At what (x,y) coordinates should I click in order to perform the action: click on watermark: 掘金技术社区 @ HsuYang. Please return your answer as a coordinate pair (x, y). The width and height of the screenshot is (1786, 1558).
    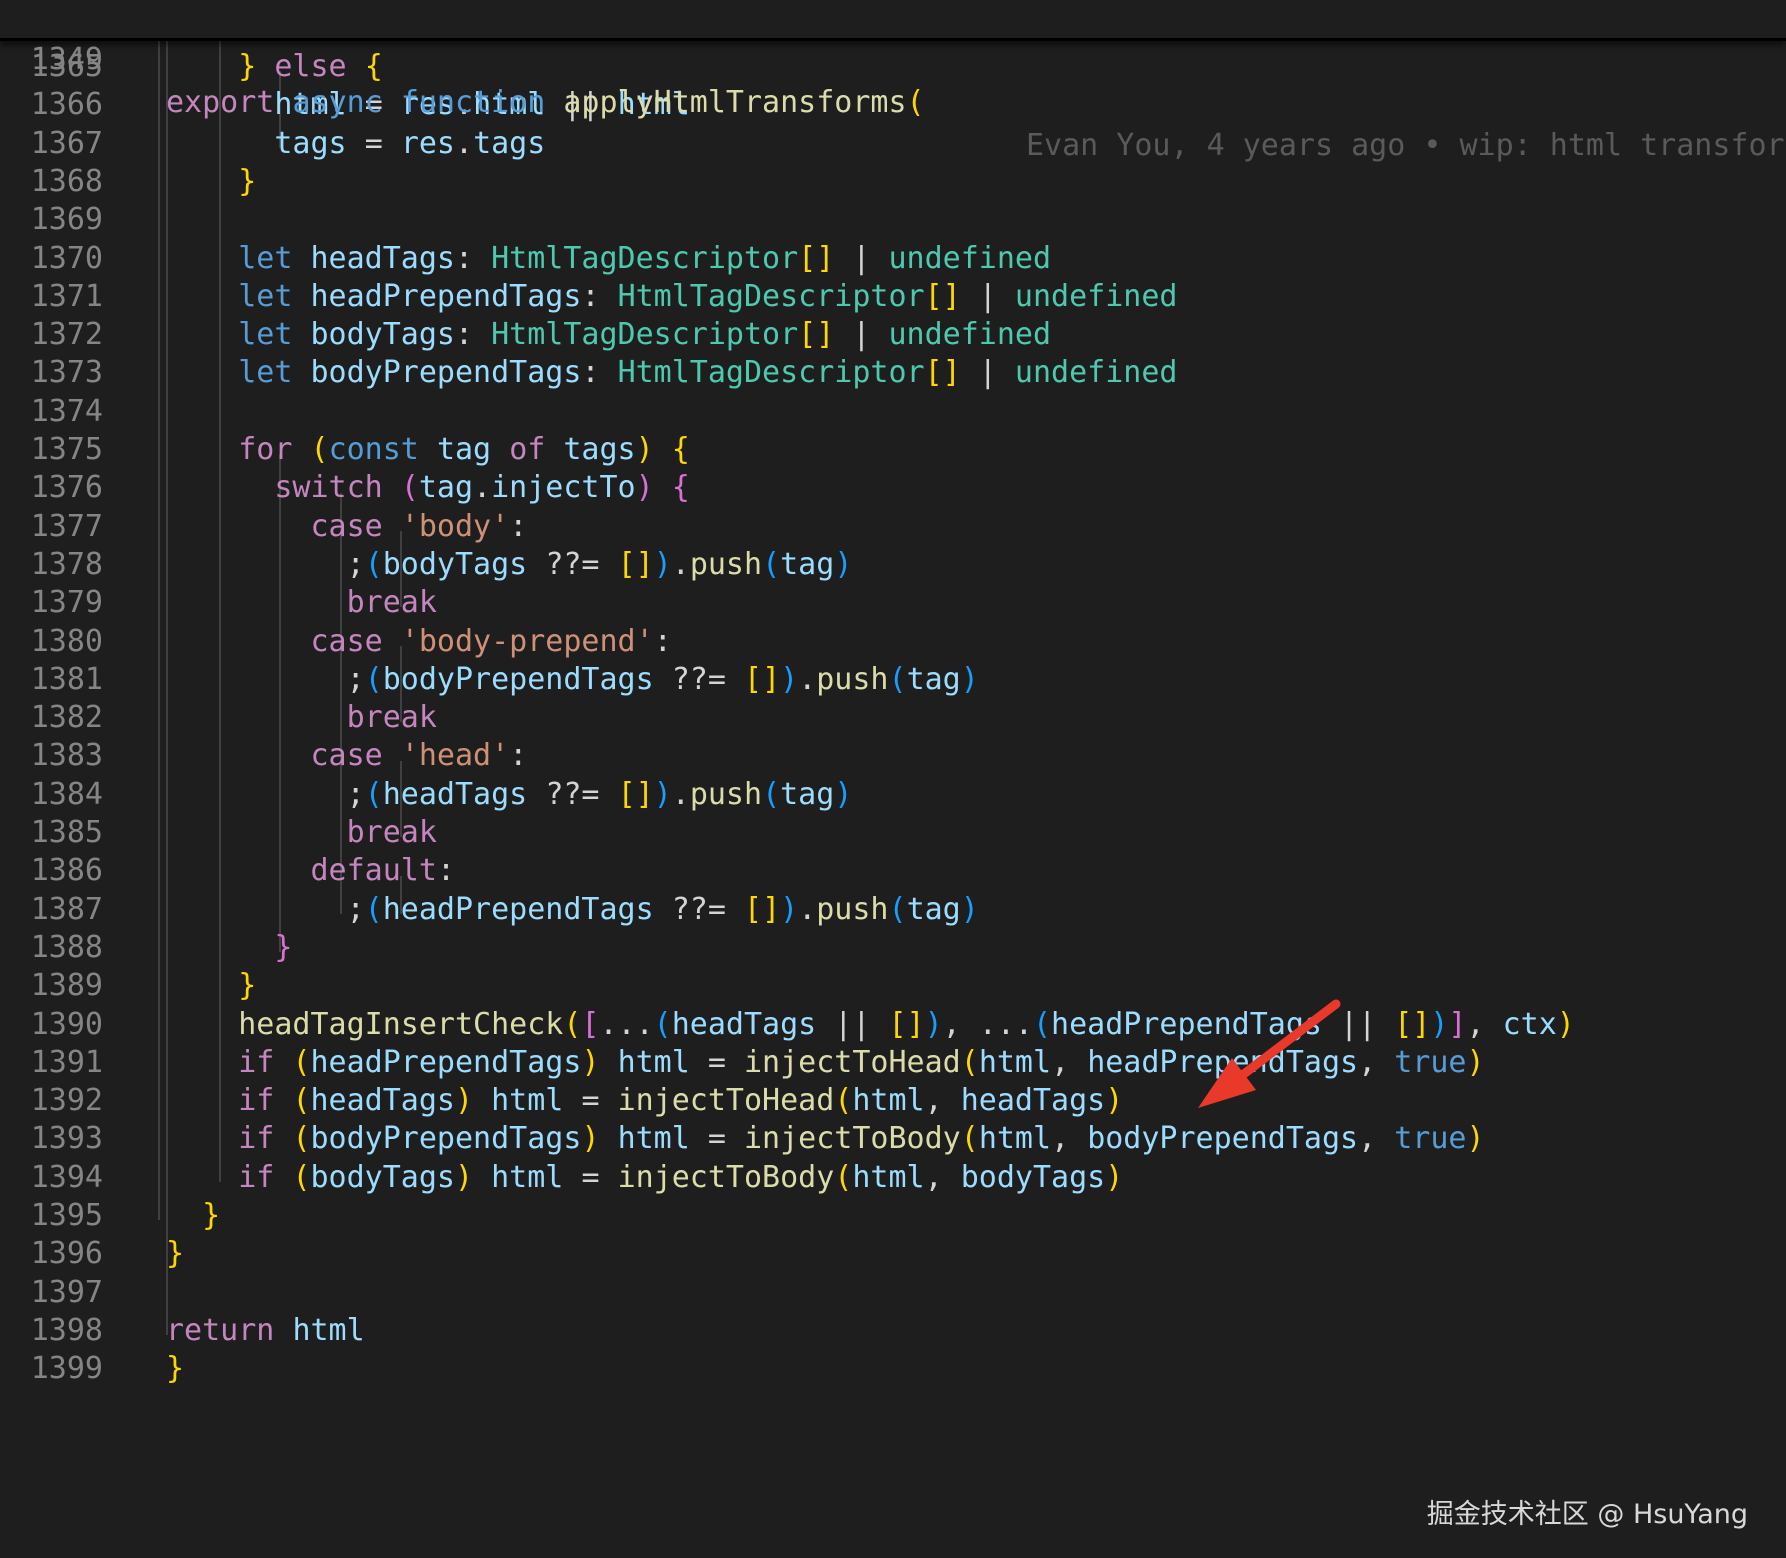
    Looking at the image, I should click on (1587, 1514).